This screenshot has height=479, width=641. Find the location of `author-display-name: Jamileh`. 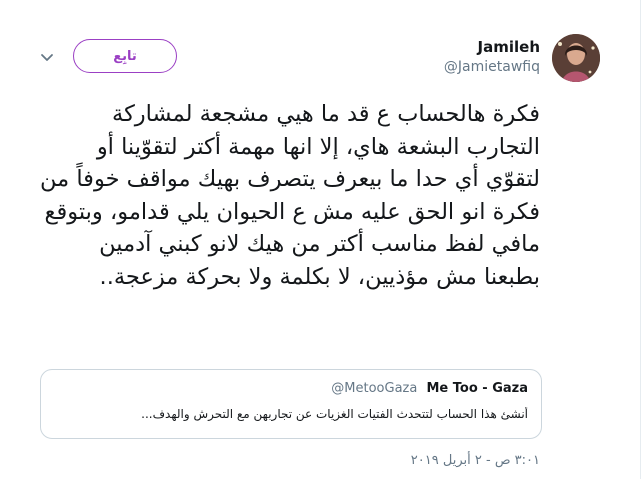

author-display-name: Jamileh is located at coordinates (509, 47).